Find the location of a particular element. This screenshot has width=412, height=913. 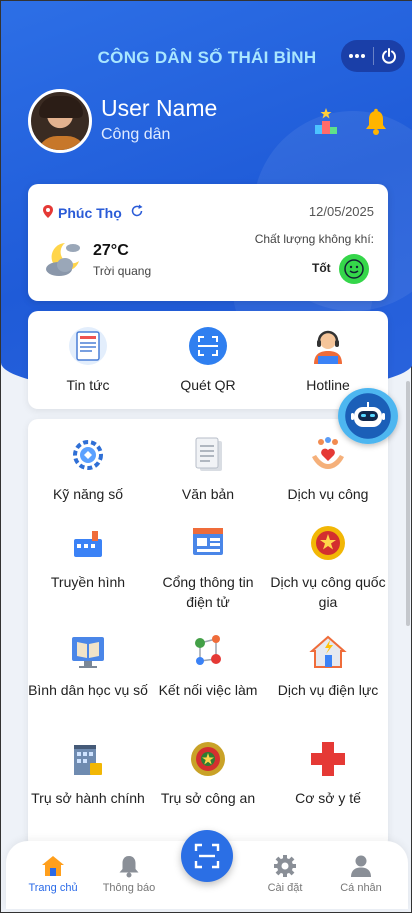

temperature: 27°C is located at coordinates (111, 250).